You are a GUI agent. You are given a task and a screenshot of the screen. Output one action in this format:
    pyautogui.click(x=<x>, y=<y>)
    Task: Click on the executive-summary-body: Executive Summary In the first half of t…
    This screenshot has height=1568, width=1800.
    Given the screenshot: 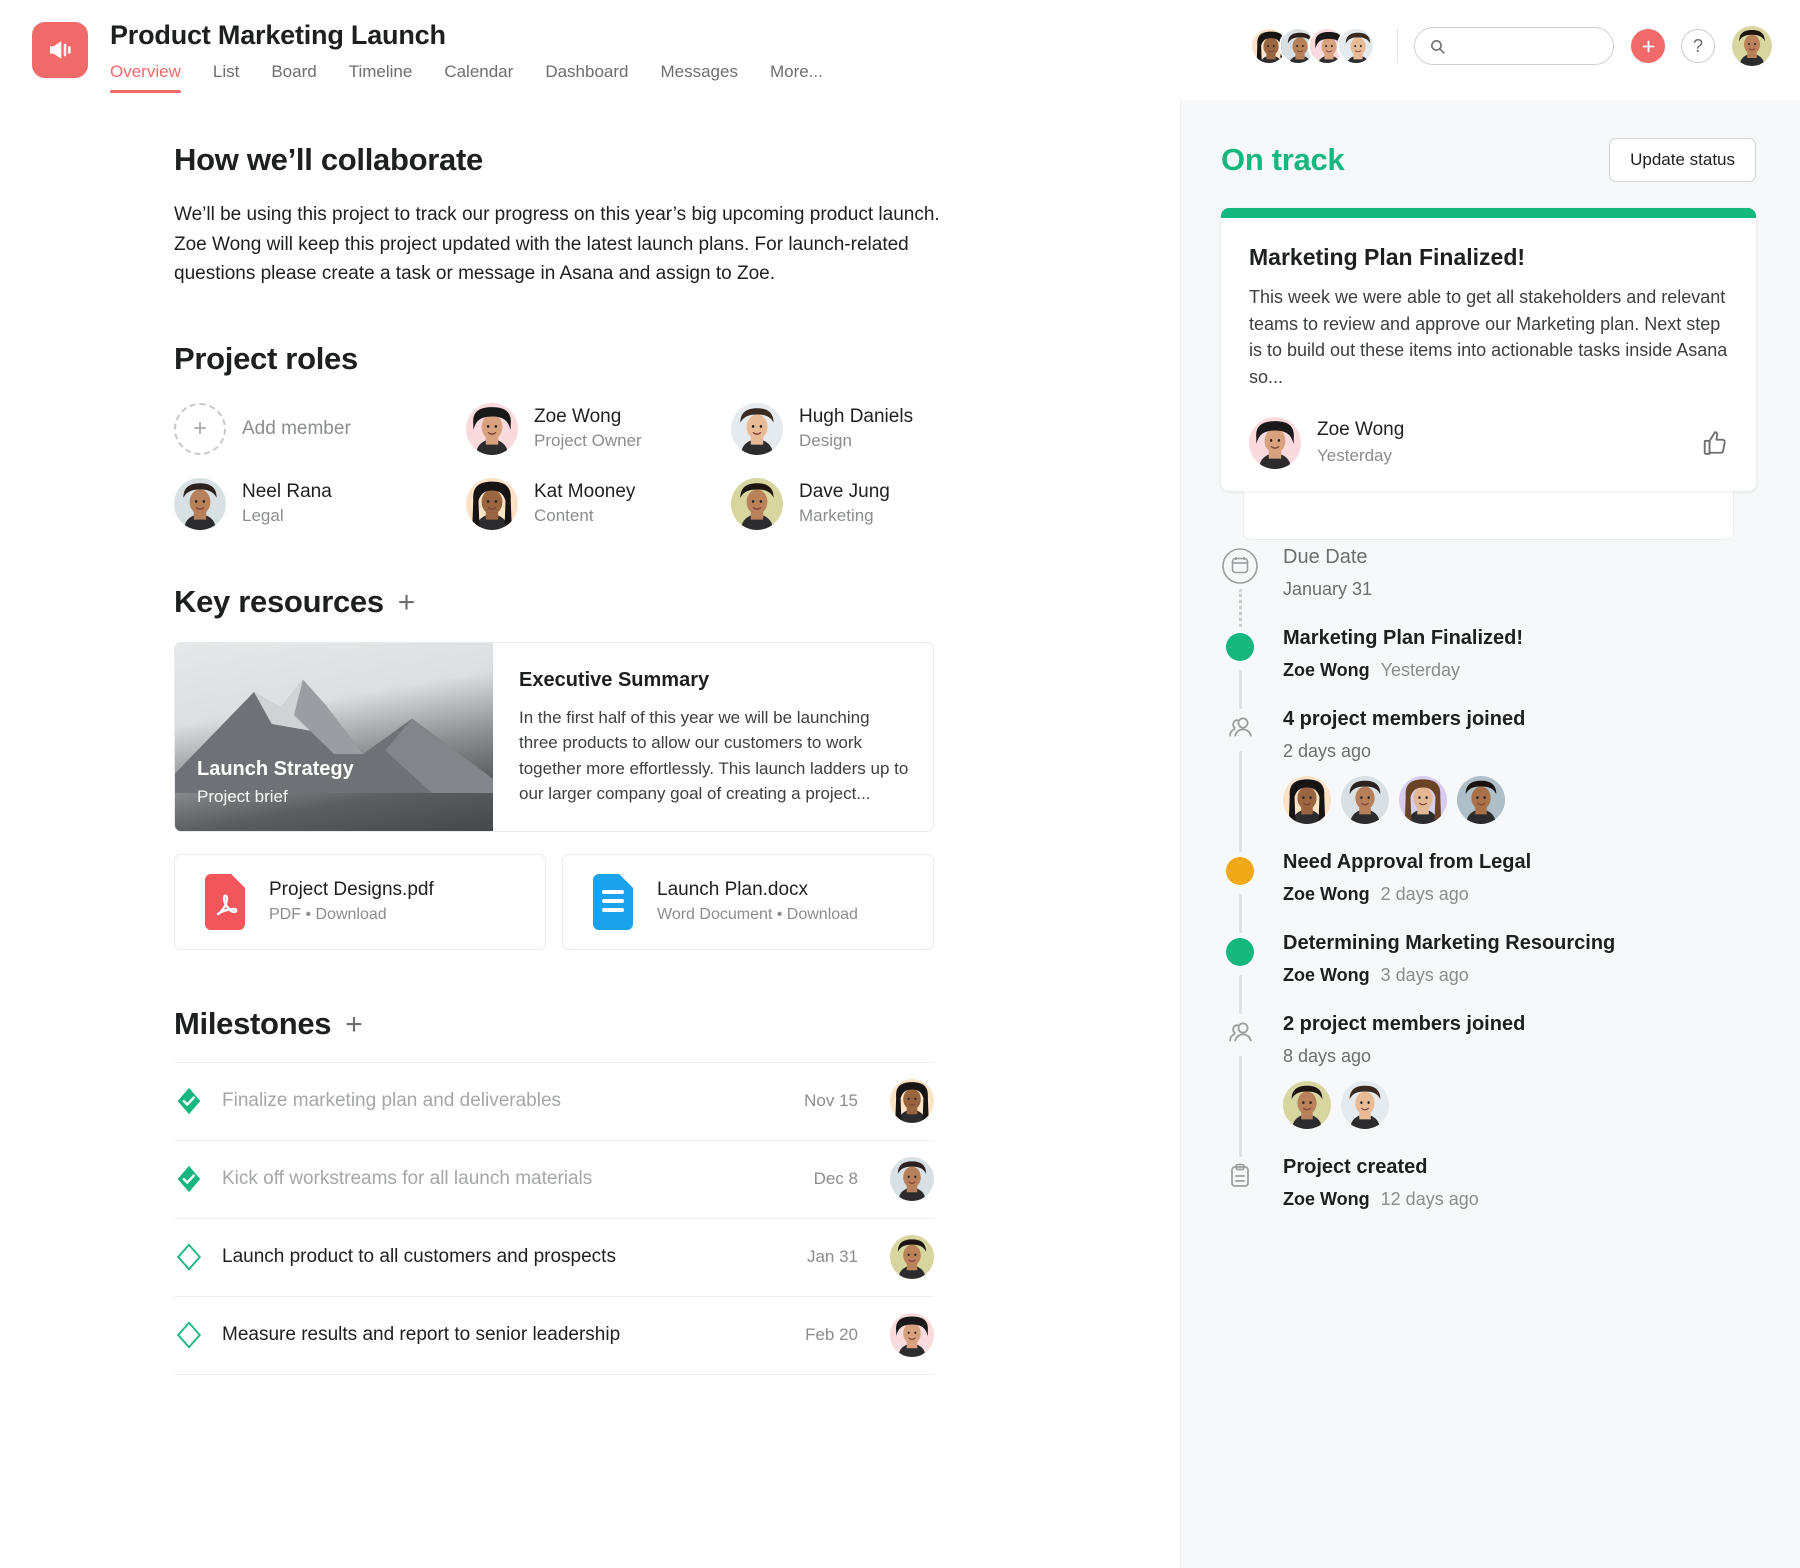 What is the action you would take?
    pyautogui.click(x=713, y=737)
    